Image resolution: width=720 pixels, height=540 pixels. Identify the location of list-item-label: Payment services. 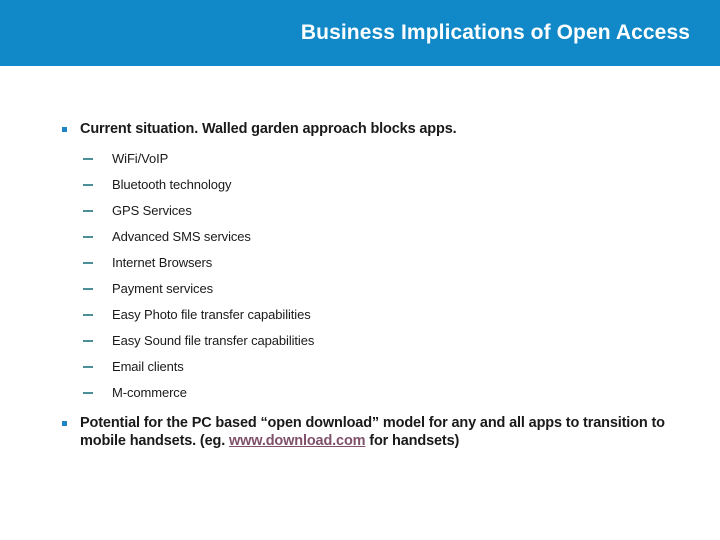
(162, 288).